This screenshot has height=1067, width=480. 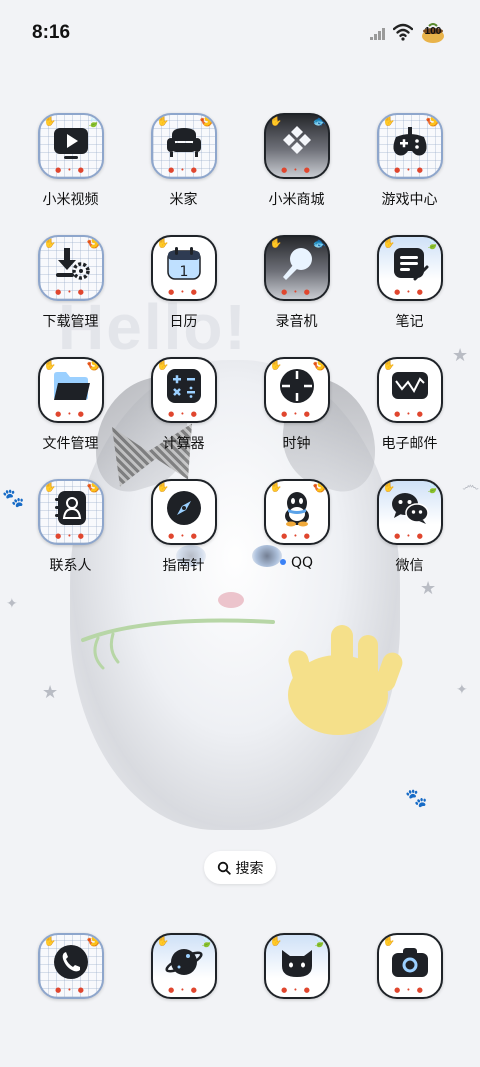 I want to click on app-label-text: 录音机, so click(x=296, y=322).